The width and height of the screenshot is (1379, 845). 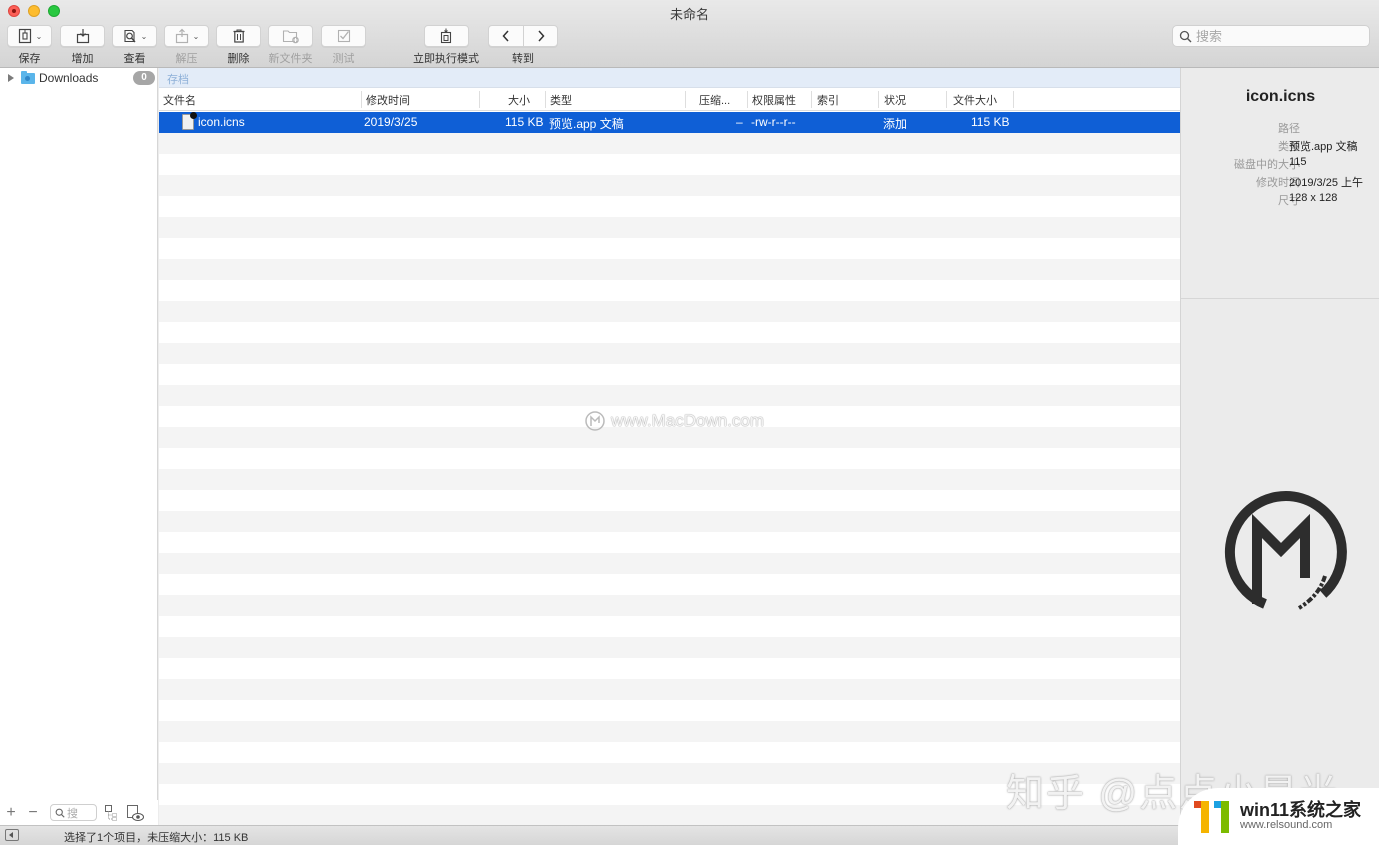 What do you see at coordinates (1280, 96) in the screenshot?
I see `inspector-title: icon.icns` at bounding box center [1280, 96].